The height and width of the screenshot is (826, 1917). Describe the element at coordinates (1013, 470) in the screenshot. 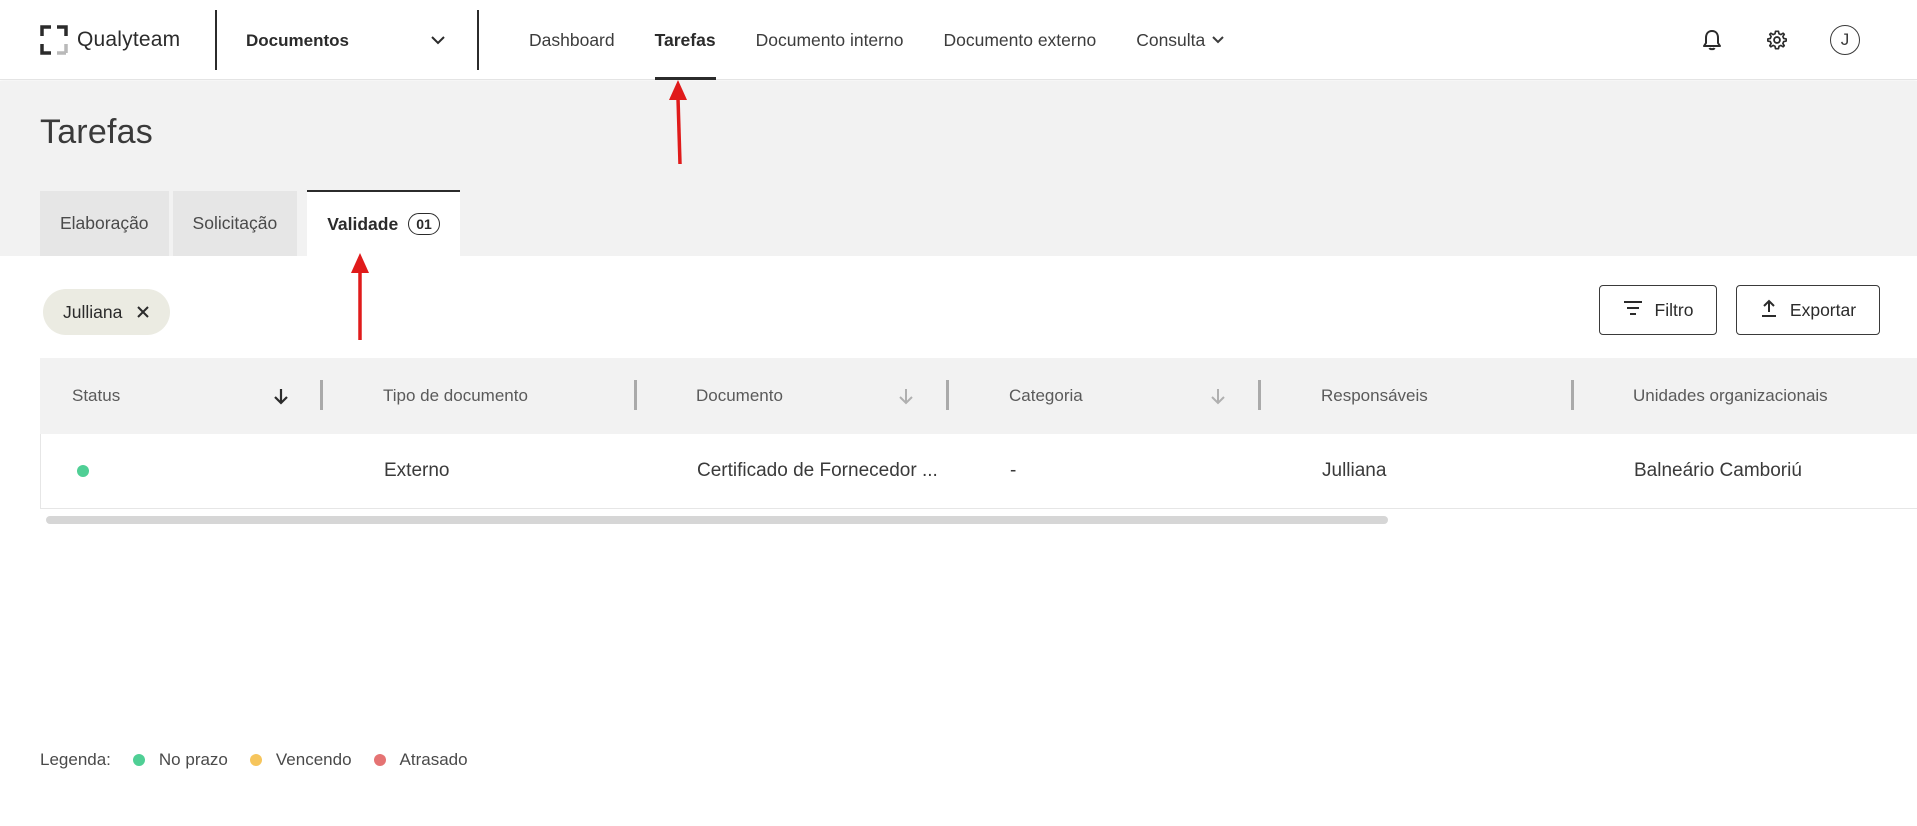

I see `categoria-cell: -` at that location.